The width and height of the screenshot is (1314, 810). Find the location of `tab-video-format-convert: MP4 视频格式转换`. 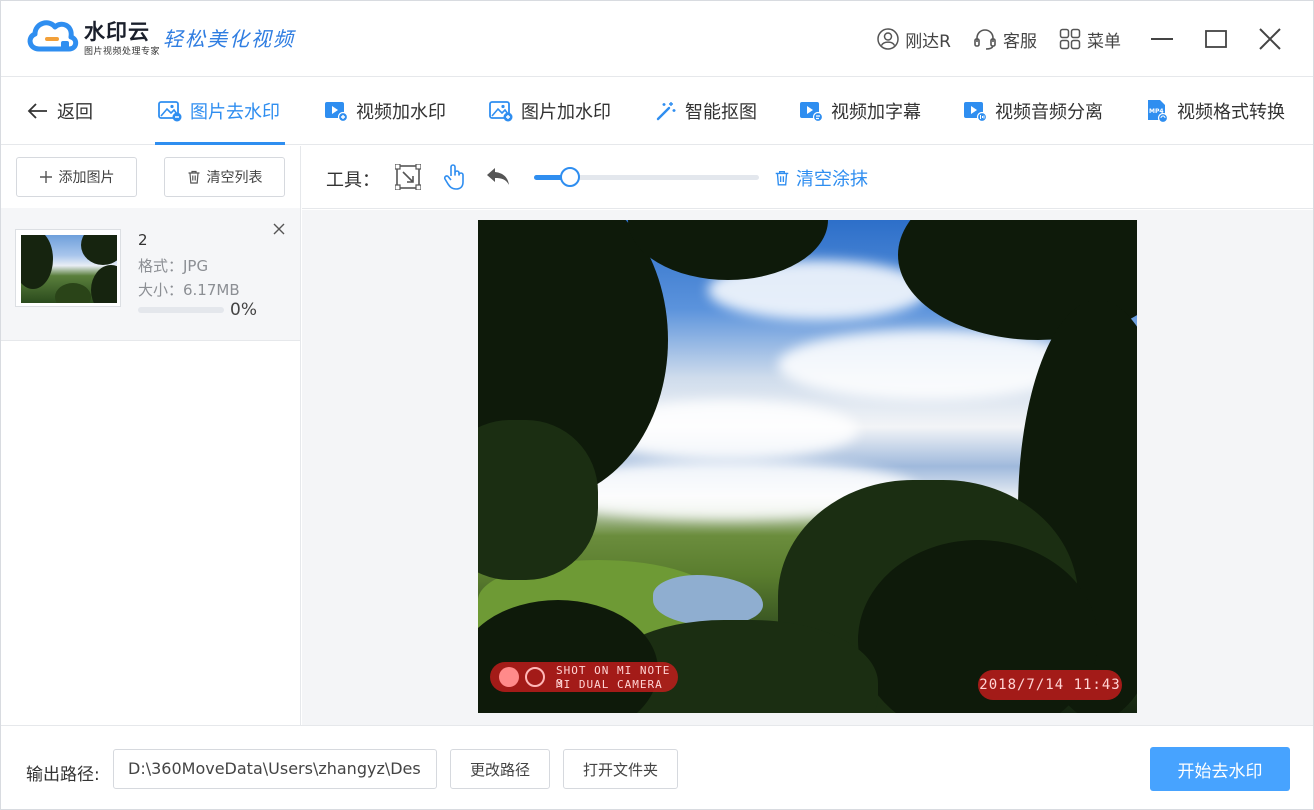

tab-video-format-convert: MP4 视频格式转换 is located at coordinates (1215, 111).